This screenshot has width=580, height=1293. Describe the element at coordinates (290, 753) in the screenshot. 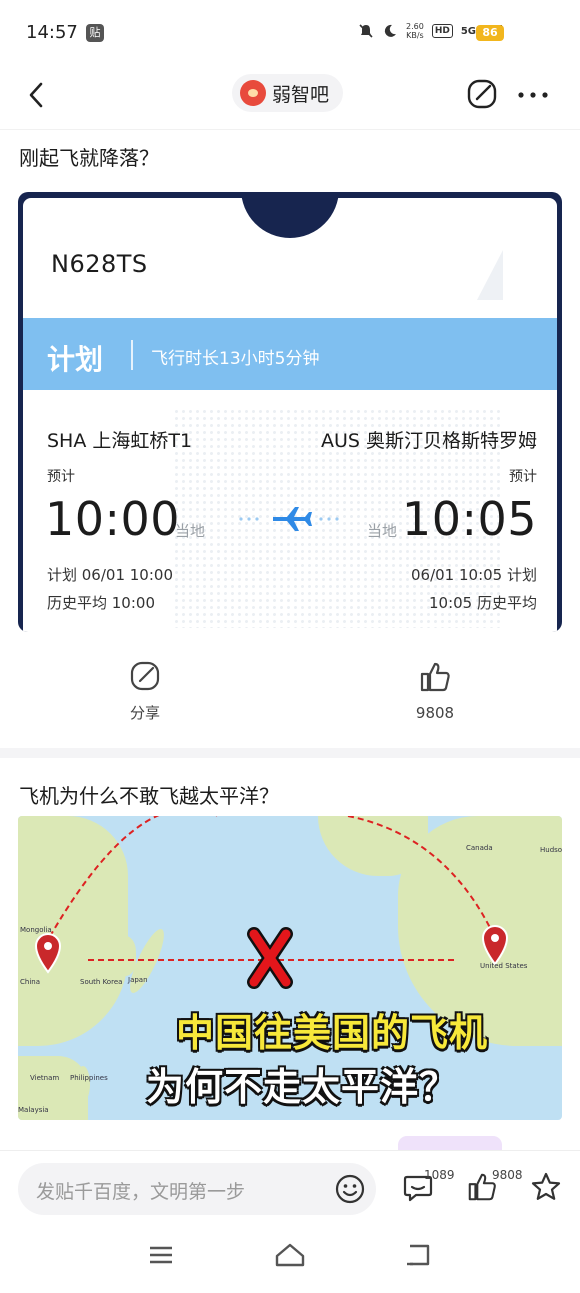

I see `post-divider` at that location.